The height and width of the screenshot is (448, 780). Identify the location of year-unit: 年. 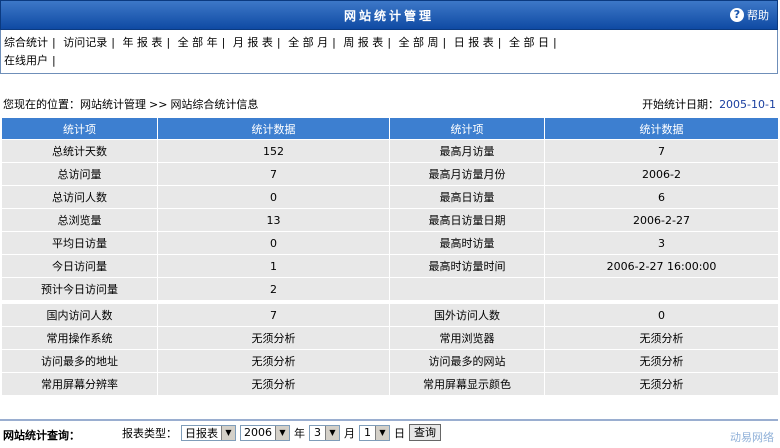
(299, 433).